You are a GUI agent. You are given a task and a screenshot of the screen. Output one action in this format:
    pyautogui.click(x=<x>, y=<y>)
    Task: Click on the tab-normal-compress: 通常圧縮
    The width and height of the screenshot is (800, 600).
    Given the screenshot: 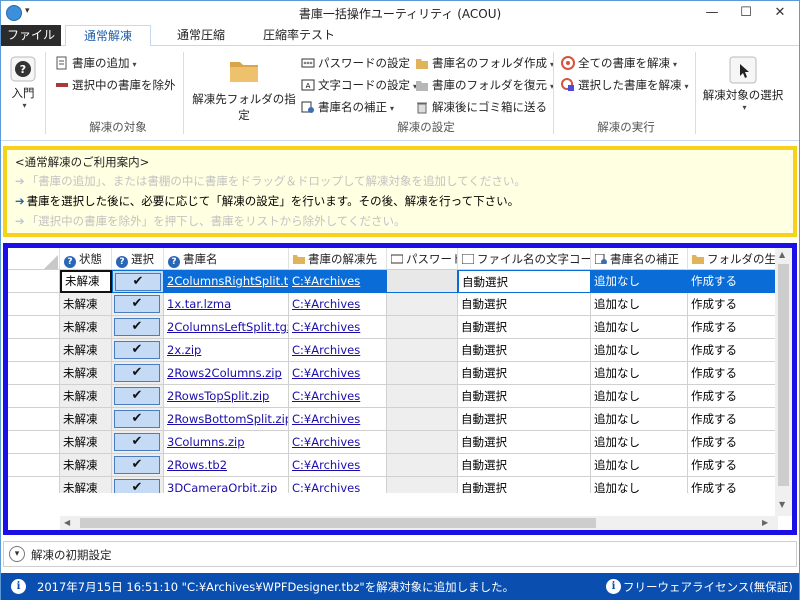 What is the action you would take?
    pyautogui.click(x=201, y=36)
    